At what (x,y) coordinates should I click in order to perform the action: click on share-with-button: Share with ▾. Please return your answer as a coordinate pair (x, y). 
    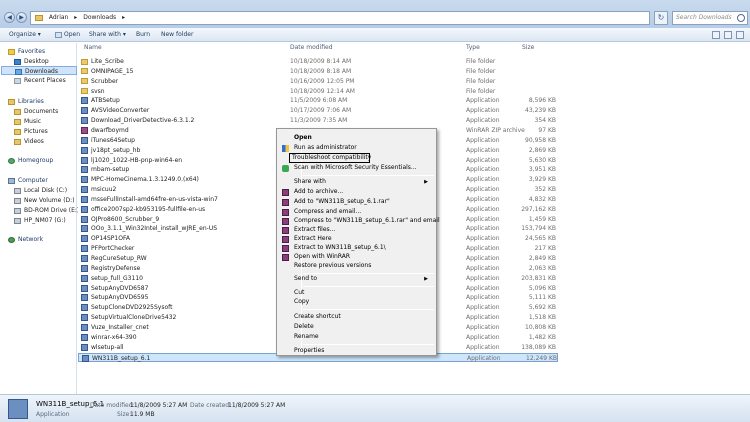
    Looking at the image, I should click on (107, 35).